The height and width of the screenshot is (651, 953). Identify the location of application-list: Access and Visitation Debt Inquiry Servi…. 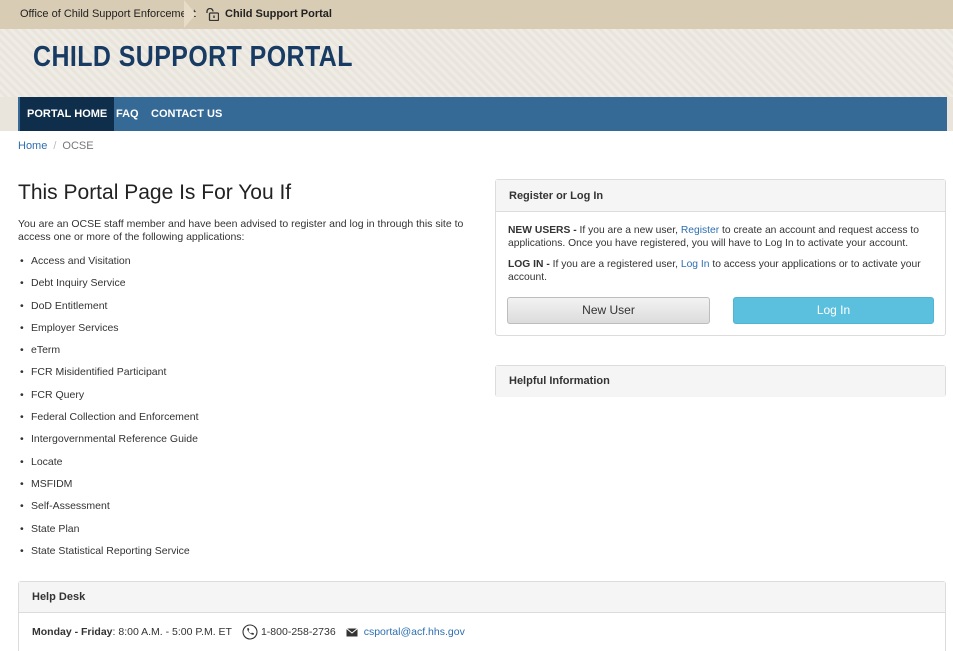
(108, 410).